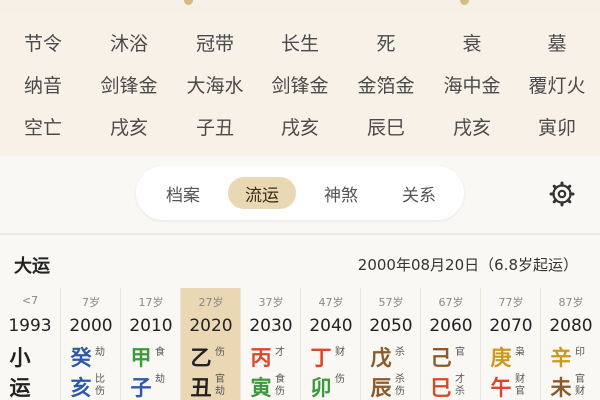  What do you see at coordinates (501, 388) in the screenshot?
I see `dayun-branch: 午` at bounding box center [501, 388].